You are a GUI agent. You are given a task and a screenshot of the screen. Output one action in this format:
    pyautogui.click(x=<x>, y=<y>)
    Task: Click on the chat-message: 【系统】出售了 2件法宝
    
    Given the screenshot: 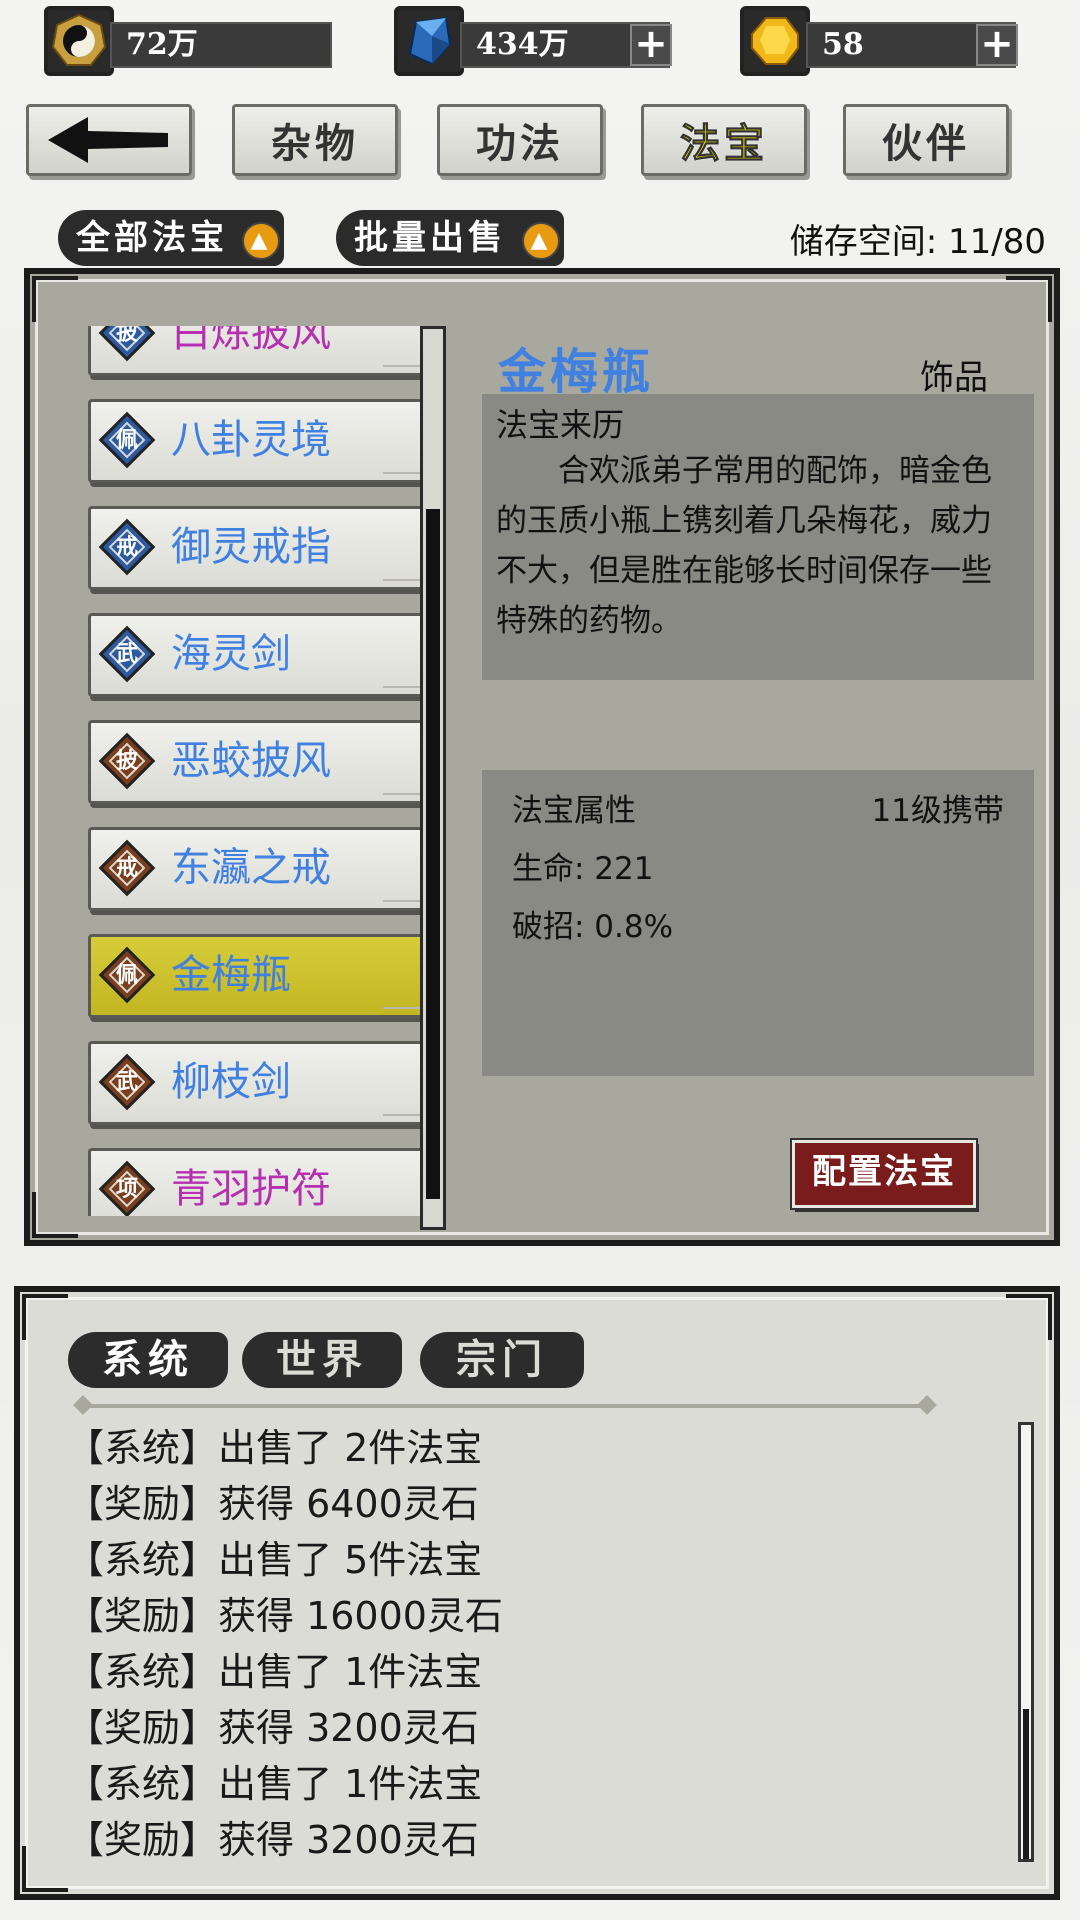 What is the action you would take?
    pyautogui.click(x=274, y=1448)
    